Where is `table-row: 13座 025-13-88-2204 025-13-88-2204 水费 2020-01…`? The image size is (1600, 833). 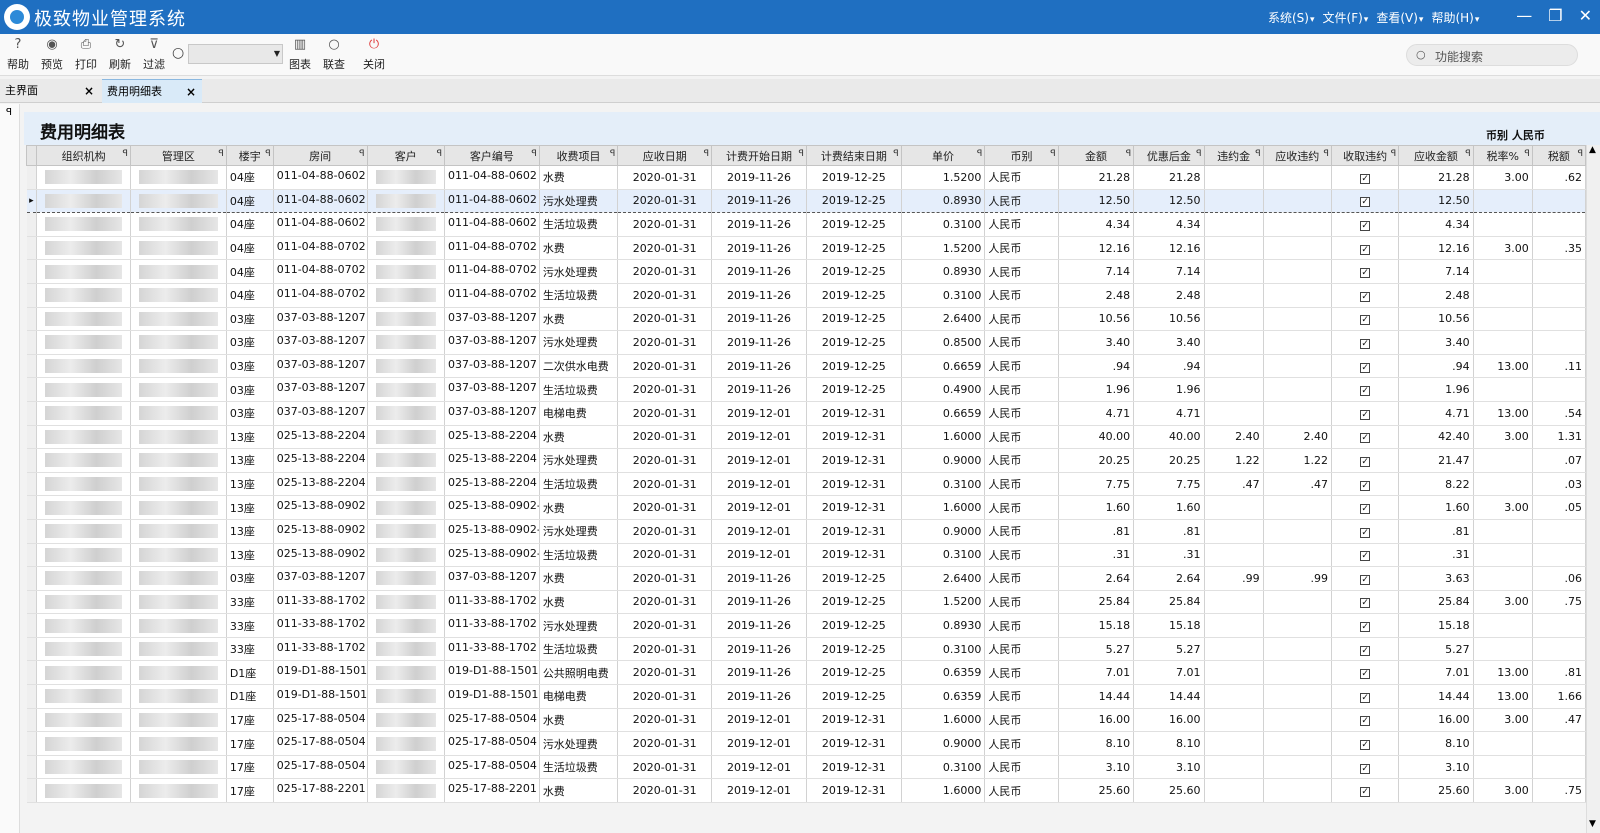
table-row: 13座 025-13-88-2204 025-13-88-2204 水费 2020-01… is located at coordinates (806, 437).